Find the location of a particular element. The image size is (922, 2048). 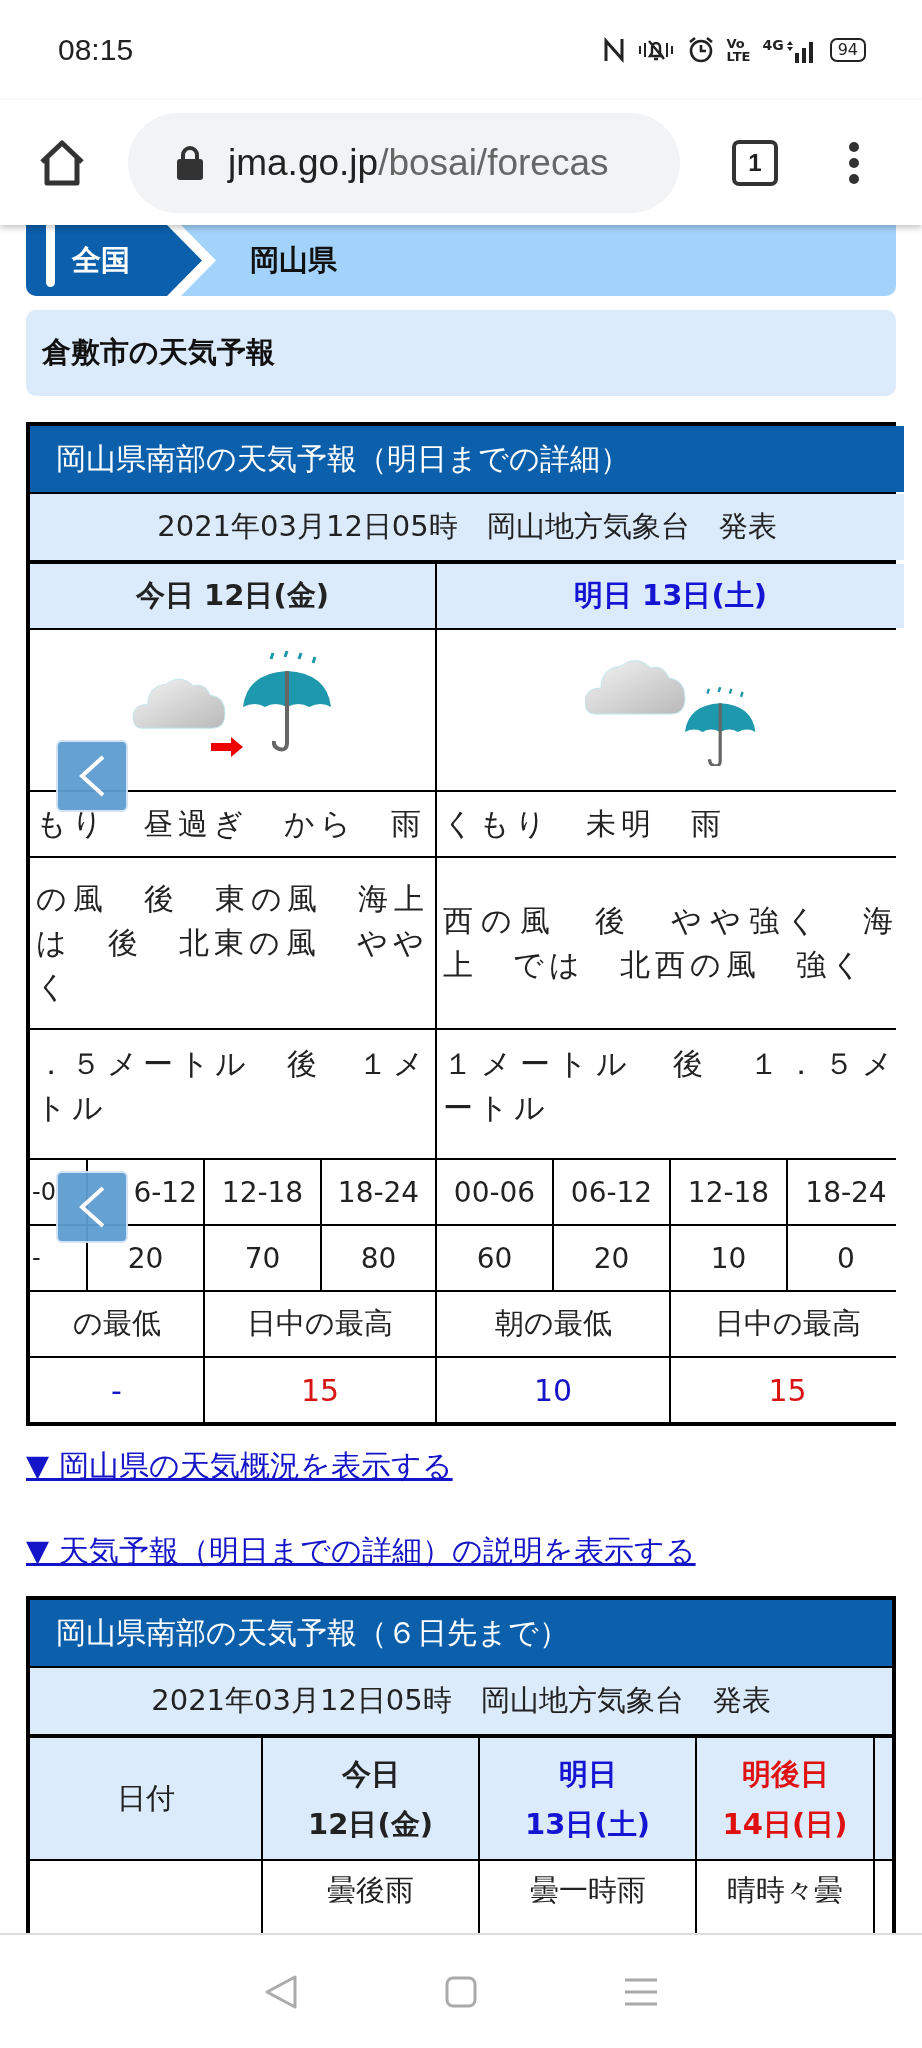

breadcrumb-link: 全国 is located at coordinates (121, 260).